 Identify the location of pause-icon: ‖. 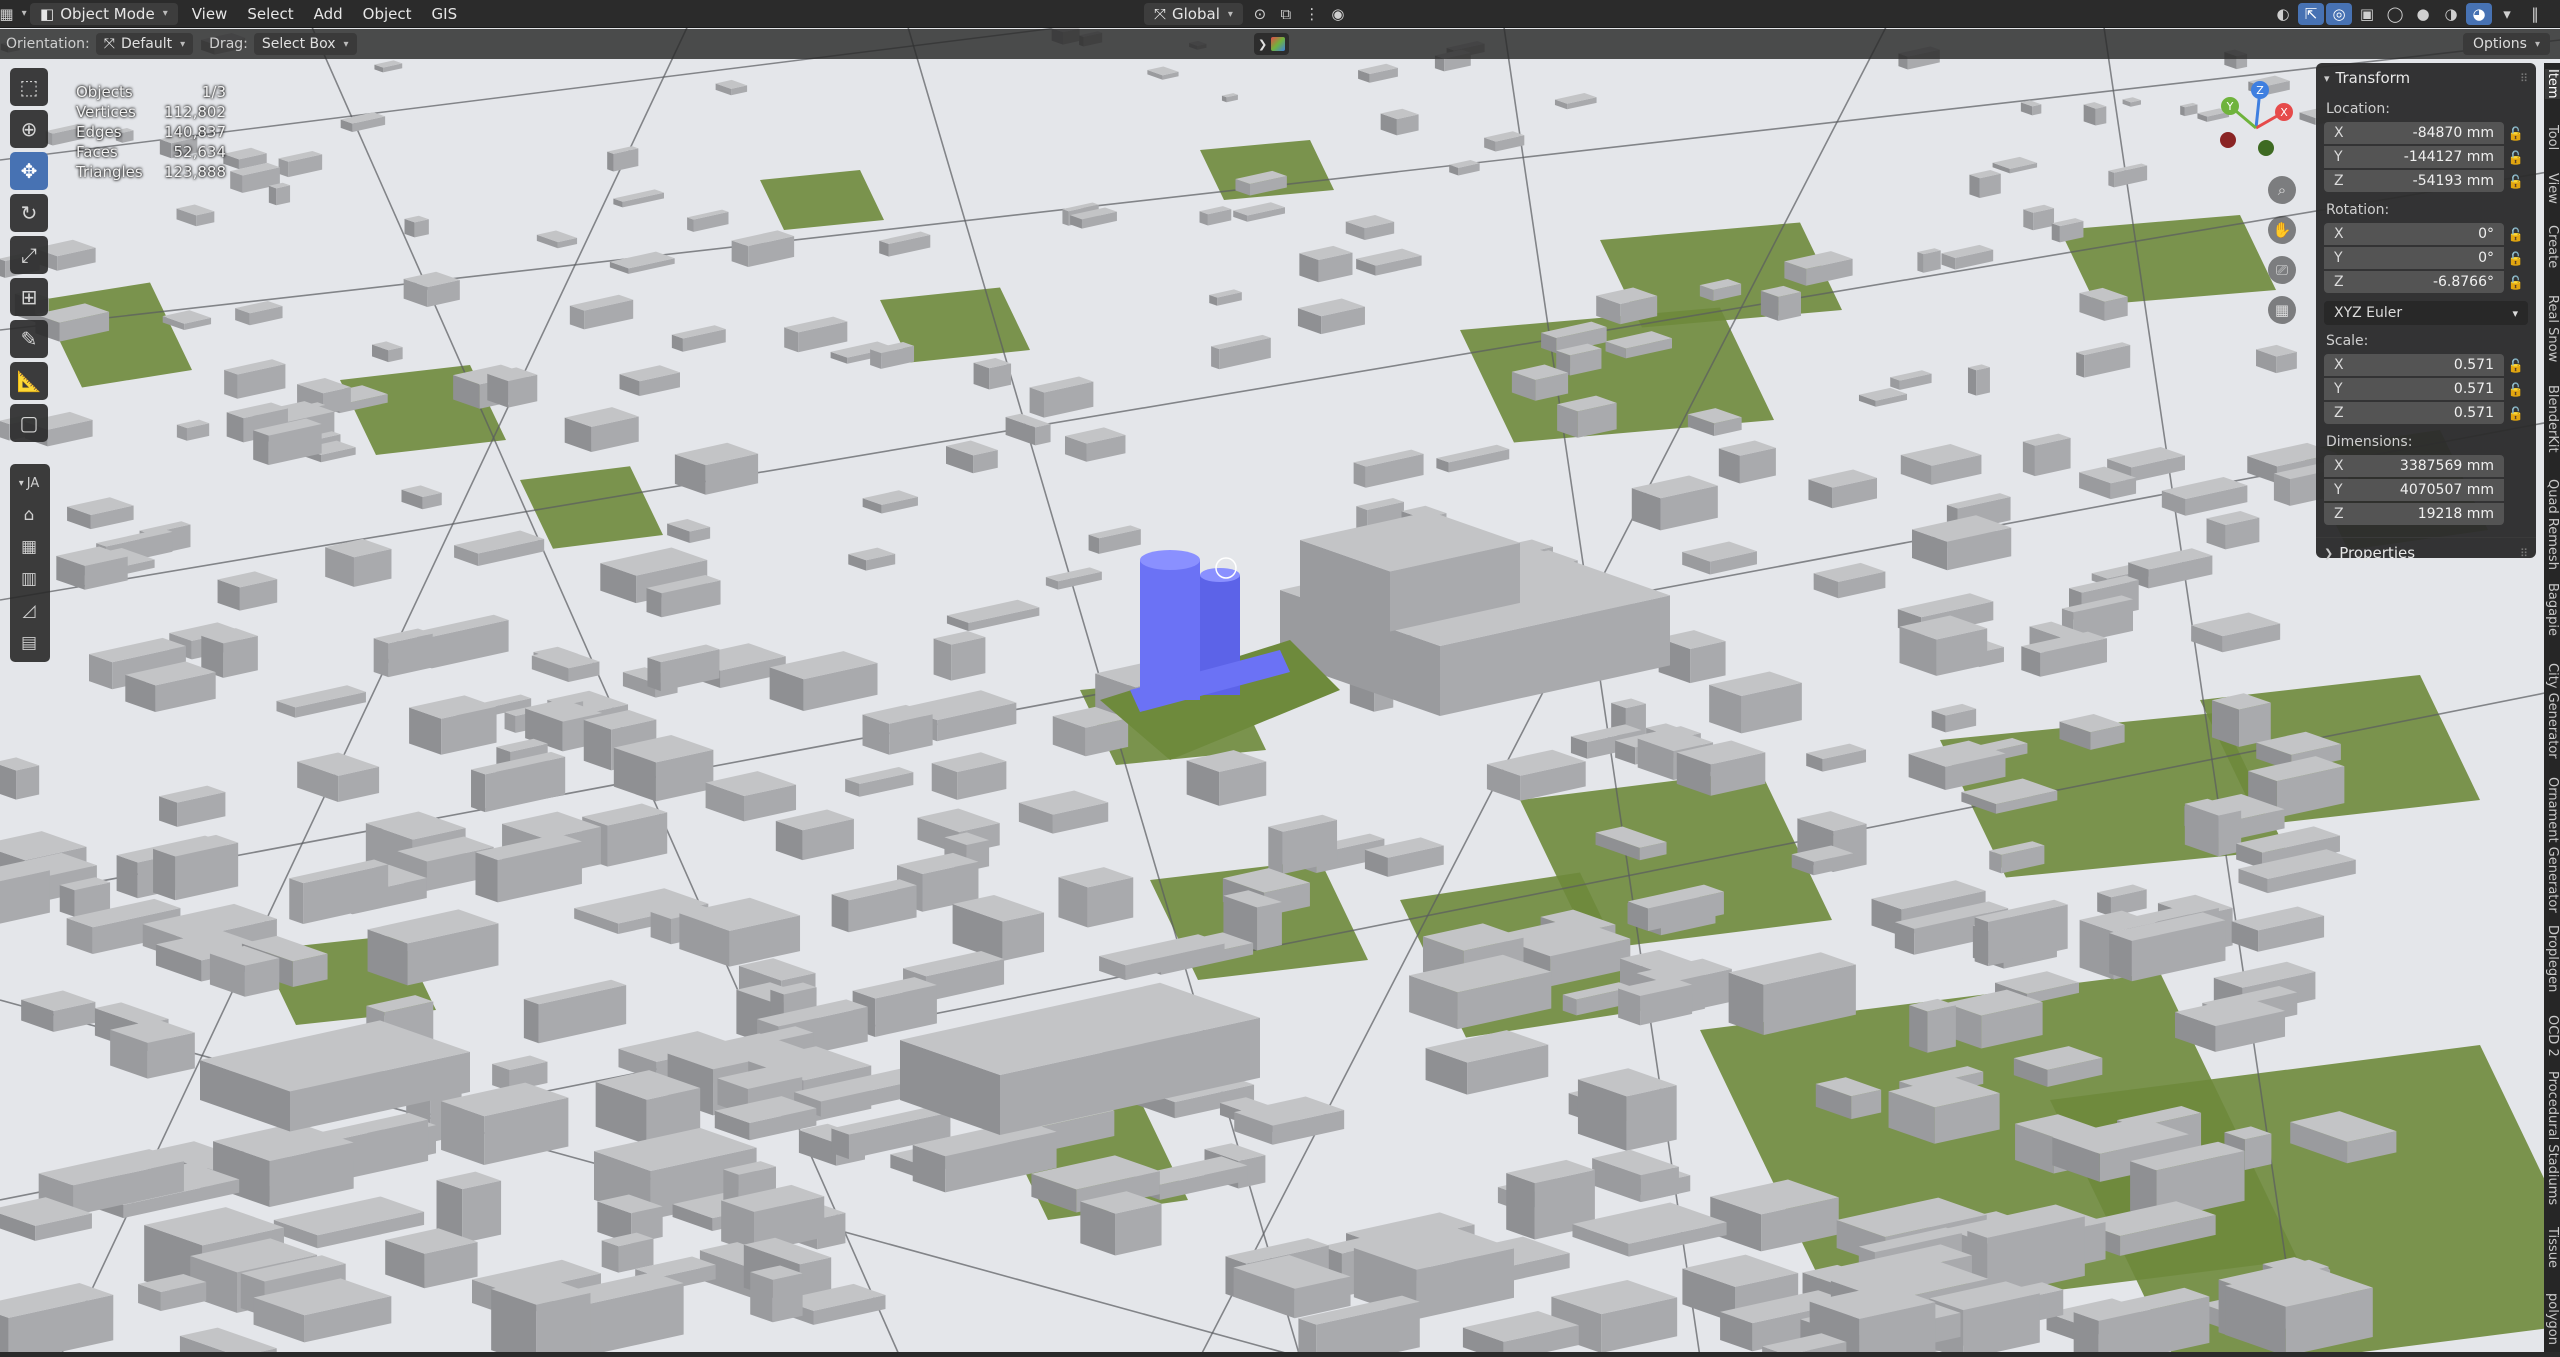
(2535, 14).